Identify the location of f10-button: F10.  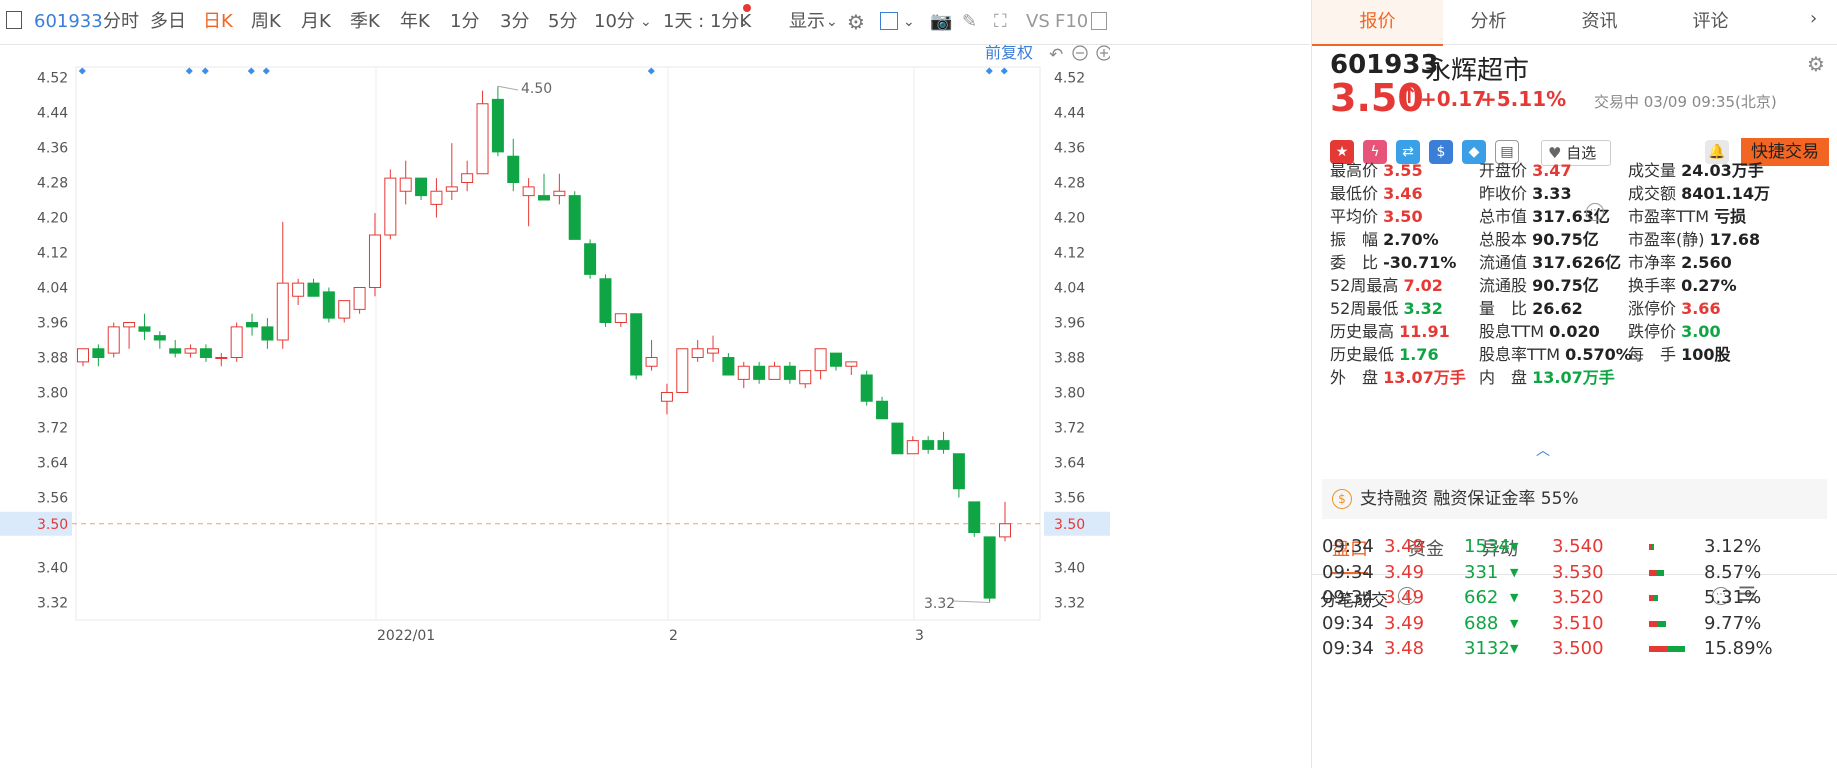
(1071, 22).